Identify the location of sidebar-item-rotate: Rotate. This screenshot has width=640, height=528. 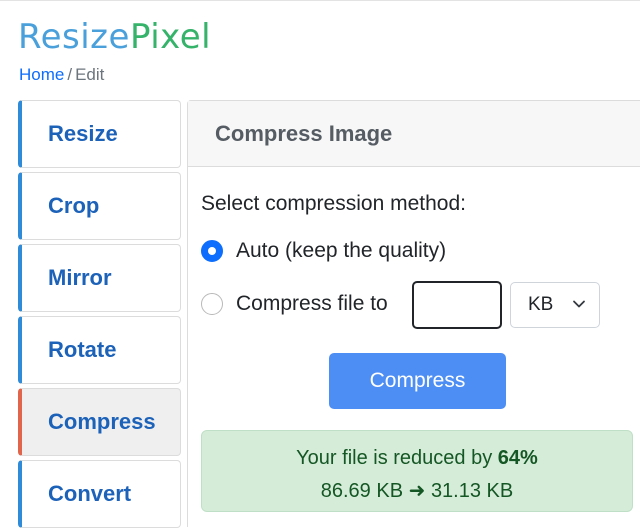
(99, 350).